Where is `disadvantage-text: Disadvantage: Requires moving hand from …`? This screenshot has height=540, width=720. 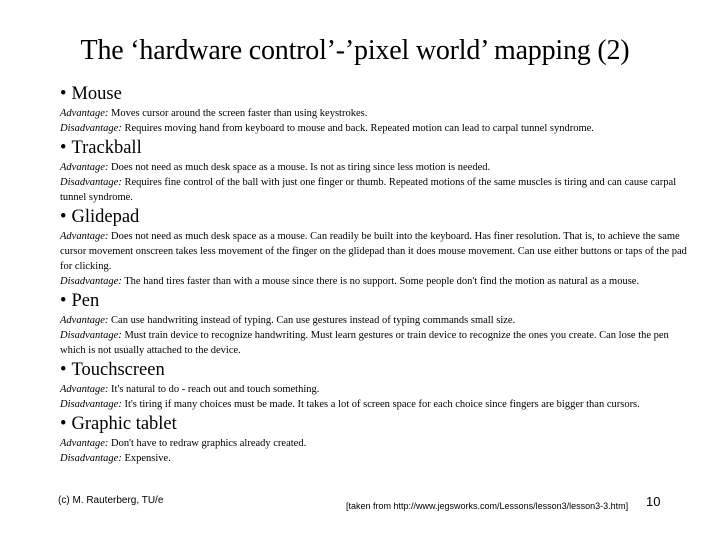
disadvantage-text: Disadvantage: Requires moving hand from … is located at coordinates (375, 128).